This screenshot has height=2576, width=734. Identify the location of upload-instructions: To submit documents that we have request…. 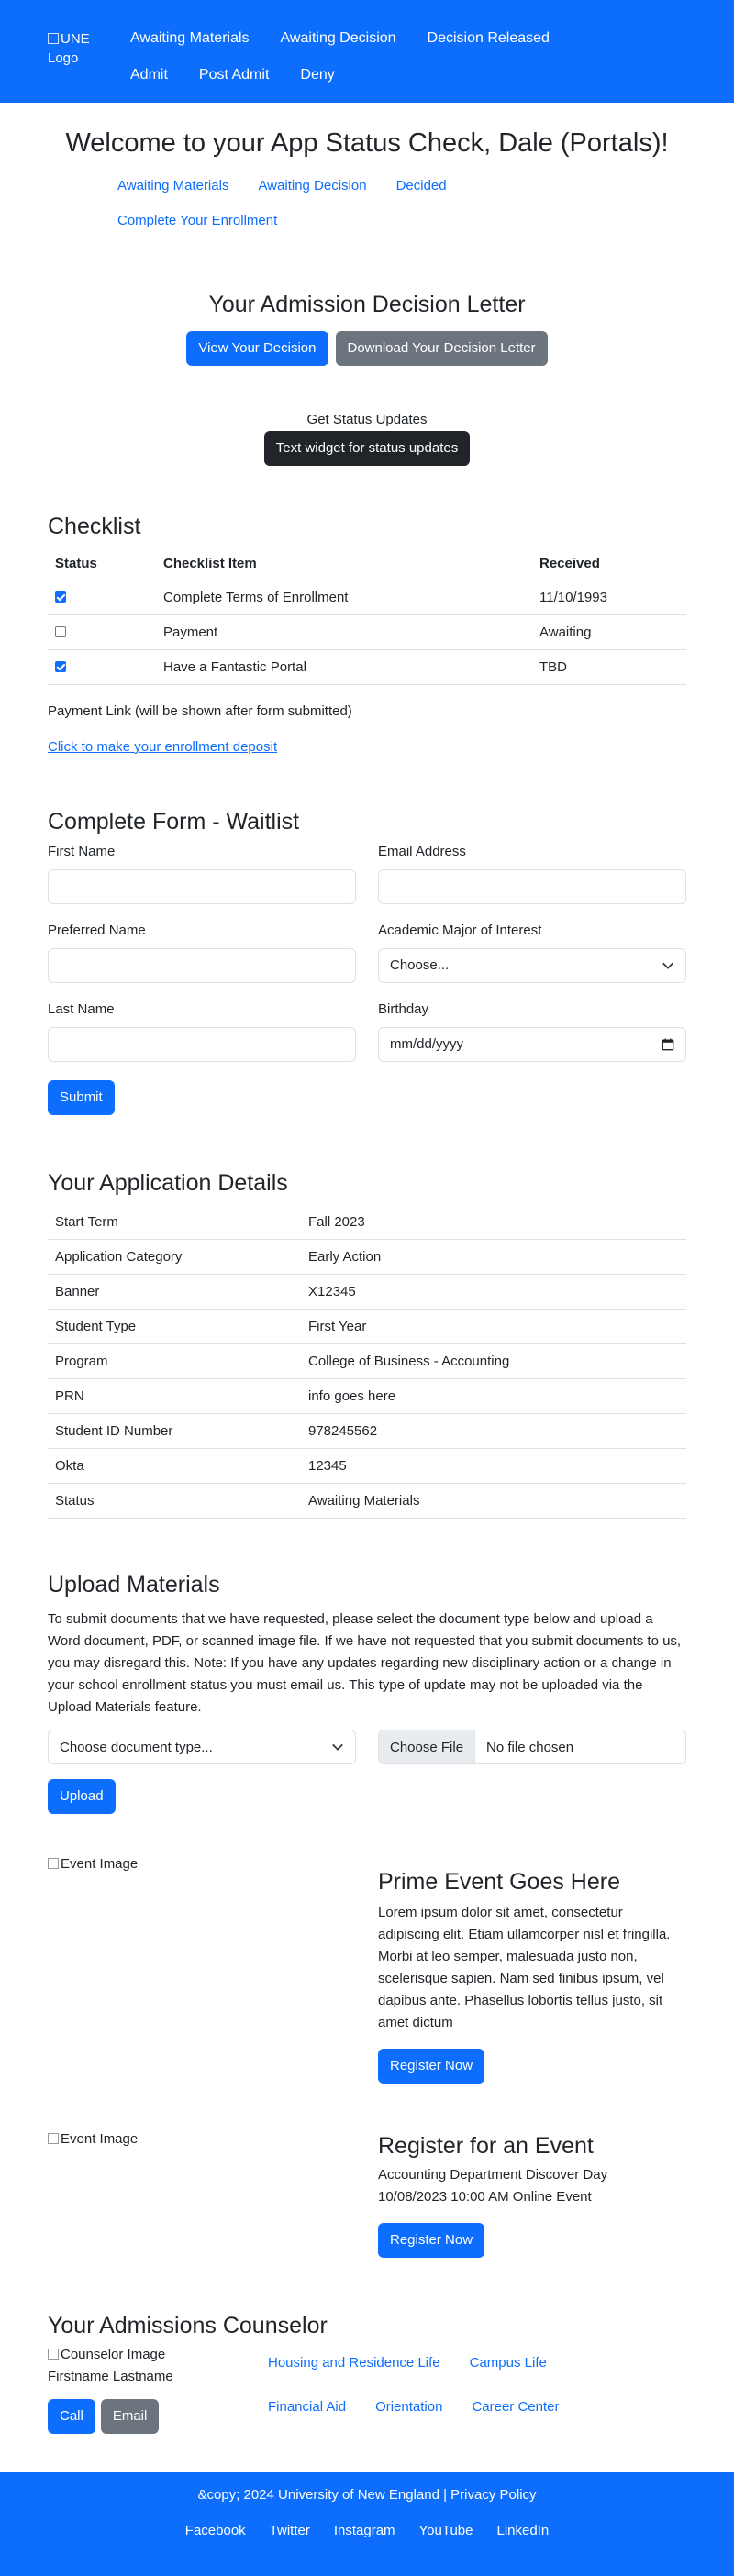
(365, 1663).